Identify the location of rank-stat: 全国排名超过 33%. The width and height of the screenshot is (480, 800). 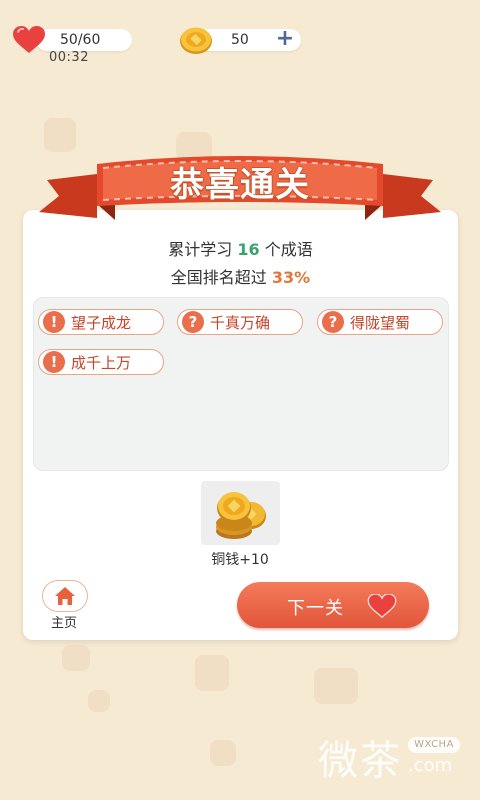
(240, 276).